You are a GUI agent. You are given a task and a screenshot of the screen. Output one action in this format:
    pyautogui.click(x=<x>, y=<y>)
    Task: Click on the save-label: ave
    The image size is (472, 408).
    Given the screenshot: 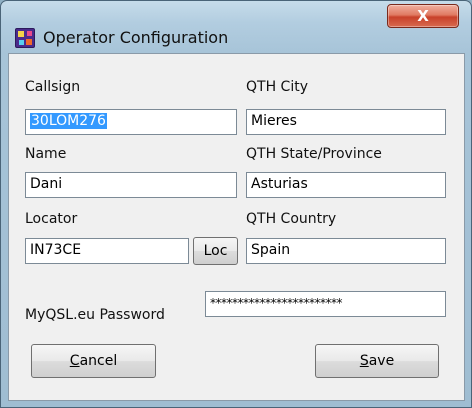 What is the action you would take?
    pyautogui.click(x=381, y=361)
    